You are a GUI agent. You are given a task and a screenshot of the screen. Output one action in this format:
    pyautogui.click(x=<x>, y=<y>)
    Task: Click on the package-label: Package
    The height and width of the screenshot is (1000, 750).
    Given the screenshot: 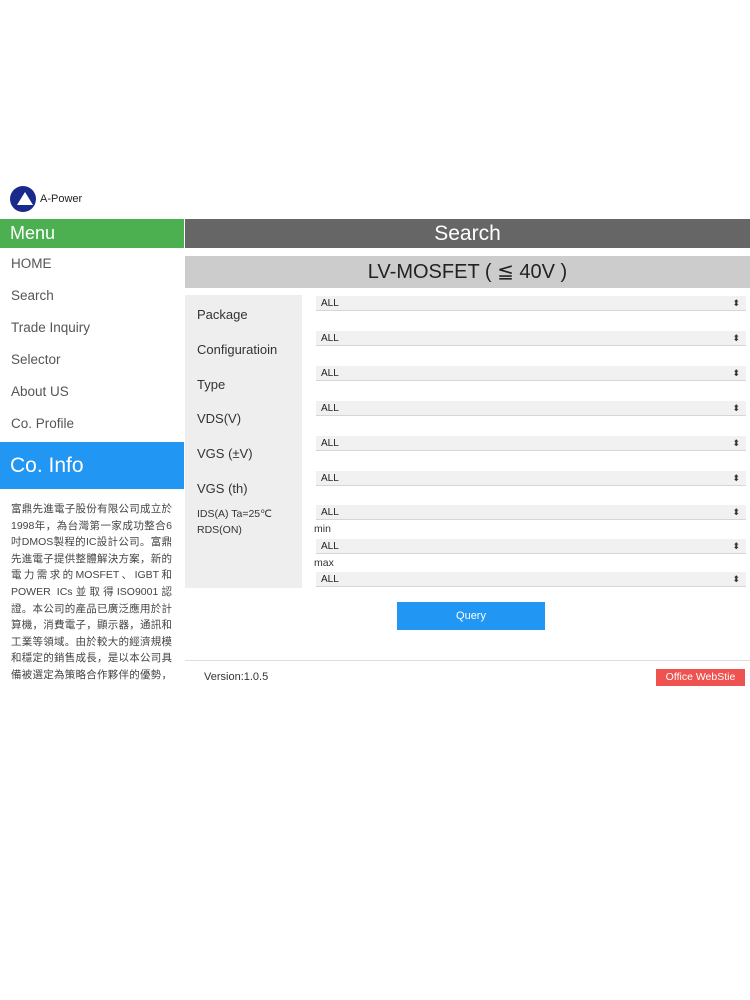 What is the action you would take?
    pyautogui.click(x=222, y=314)
    